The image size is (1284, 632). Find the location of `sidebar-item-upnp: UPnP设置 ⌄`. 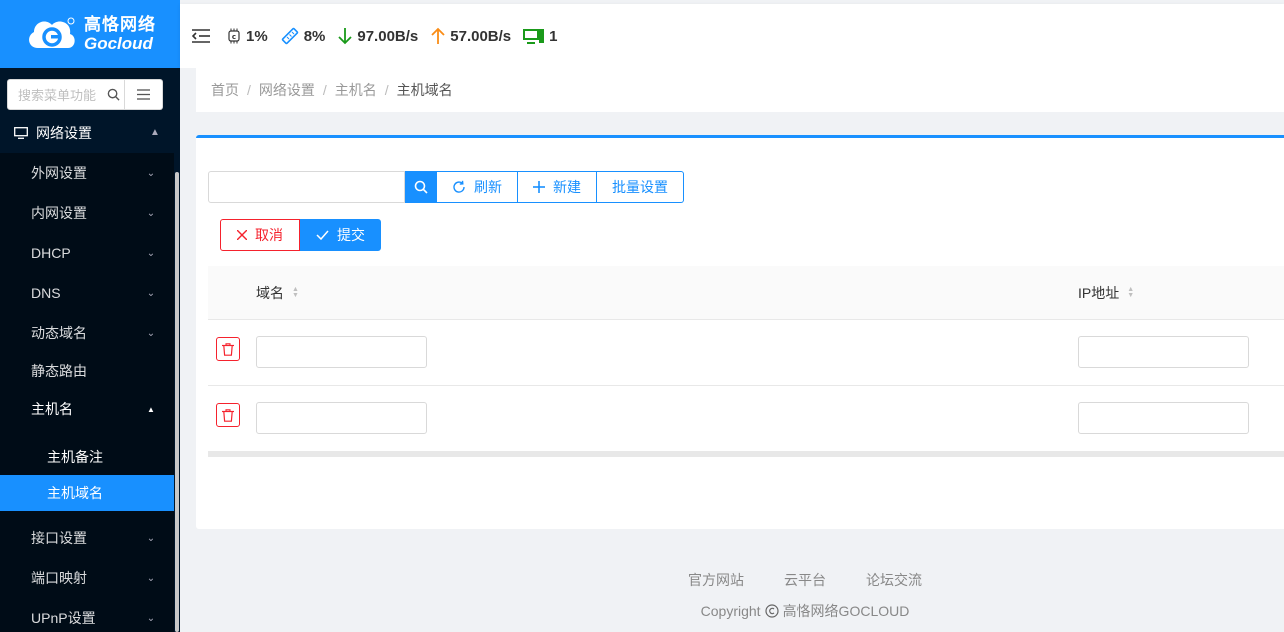

sidebar-item-upnp: UPnP设置 ⌄ is located at coordinates (87, 615).